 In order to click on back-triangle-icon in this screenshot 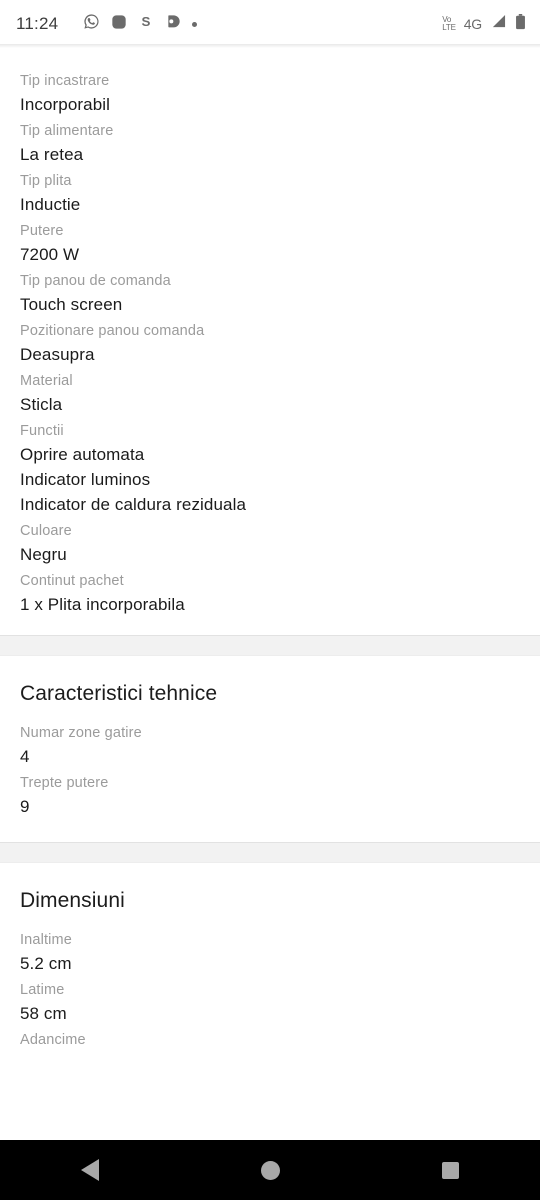, I will do `click(90, 1170)`.